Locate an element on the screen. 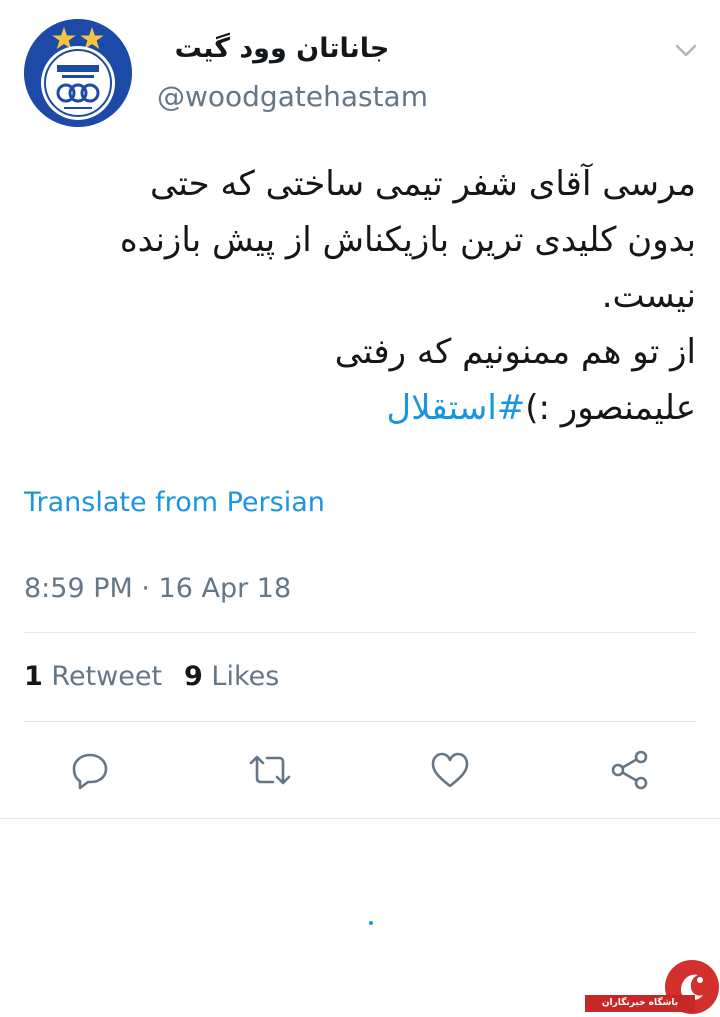  likes-count: 9 is located at coordinates (193, 676).